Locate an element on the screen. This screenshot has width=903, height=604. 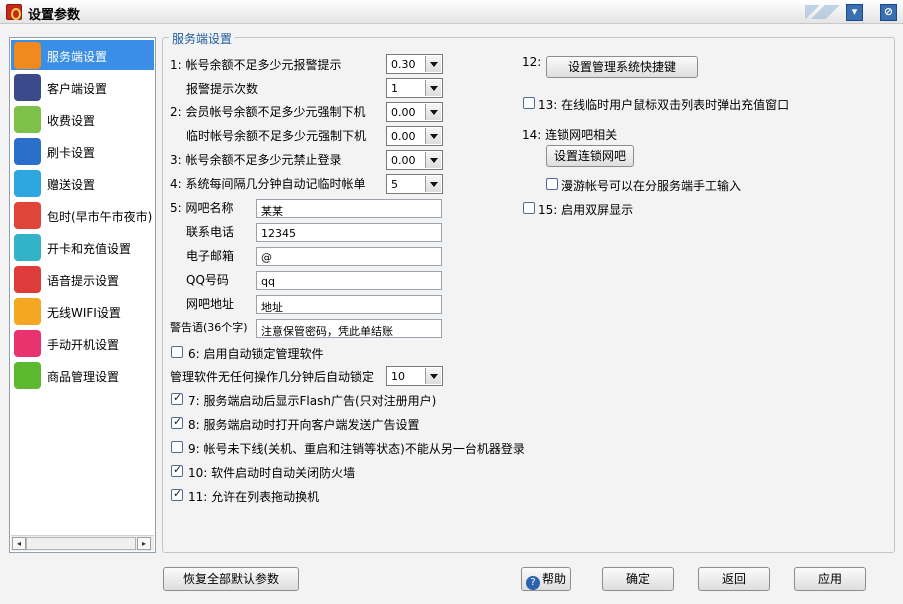
temp-force-off-combo: 0.00 is located at coordinates (414, 136).